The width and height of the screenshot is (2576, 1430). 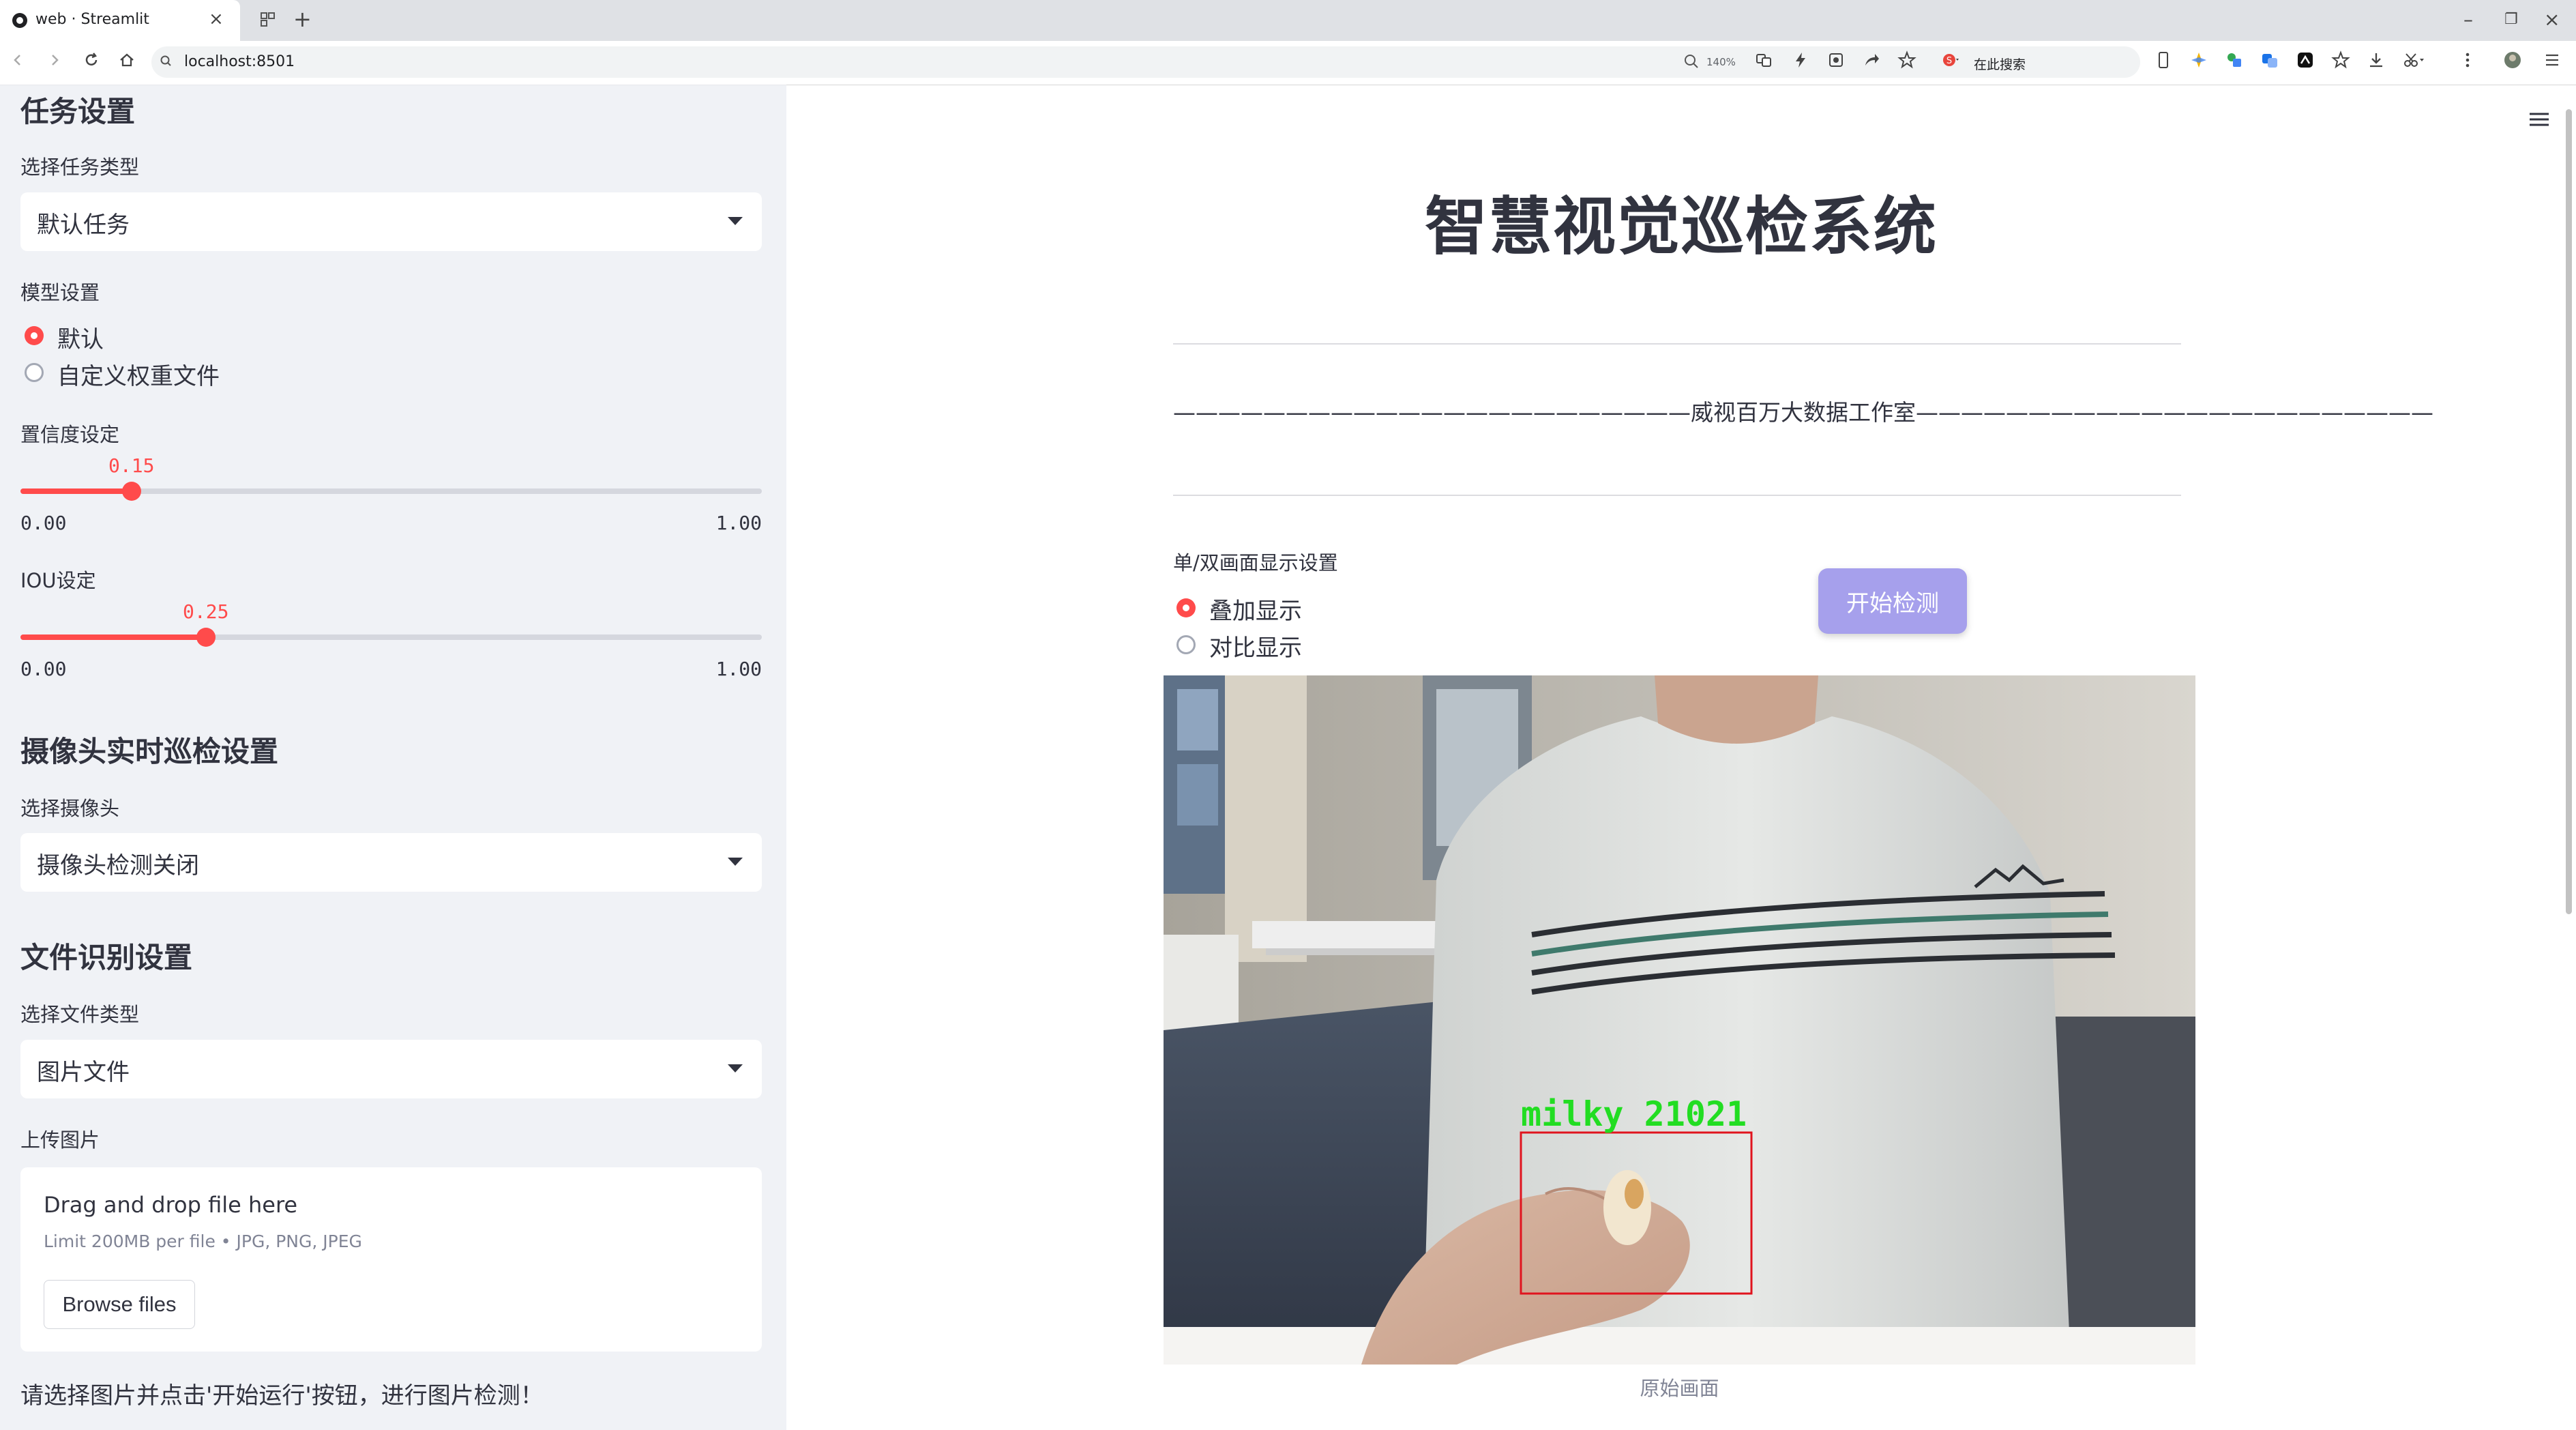 I want to click on radio-label-overlay: 叠加显示, so click(x=1255, y=612).